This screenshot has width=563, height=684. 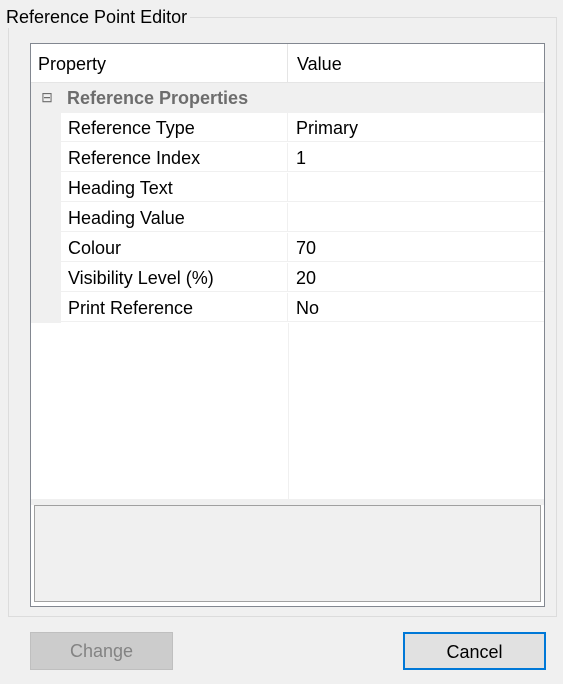 What do you see at coordinates (174, 217) in the screenshot?
I see `property-name: Heading Value` at bounding box center [174, 217].